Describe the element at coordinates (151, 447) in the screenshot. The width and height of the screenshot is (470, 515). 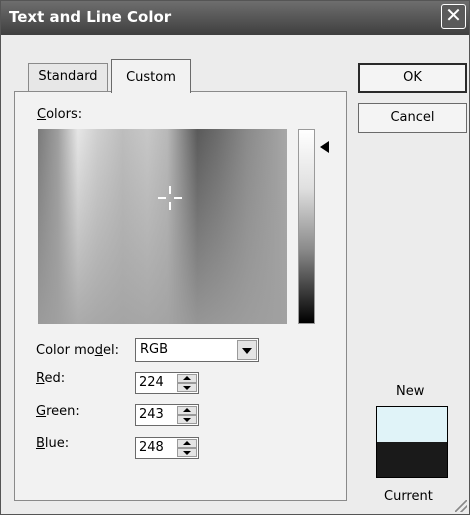
I see `blue-value: 248` at that location.